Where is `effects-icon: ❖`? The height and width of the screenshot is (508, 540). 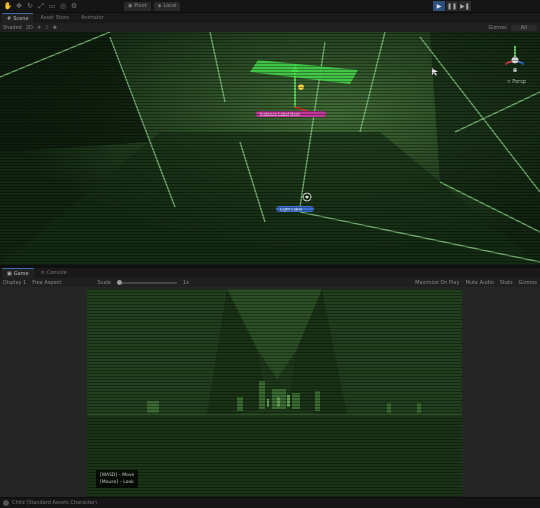 effects-icon: ❖ is located at coordinates (55, 28).